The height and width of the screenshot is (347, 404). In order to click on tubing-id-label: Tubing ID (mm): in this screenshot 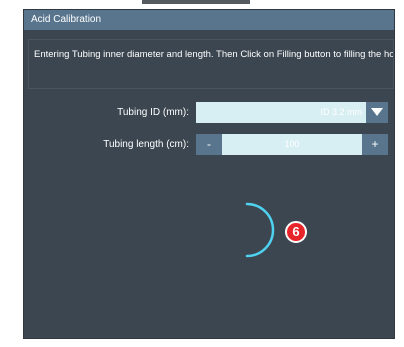, I will do `click(153, 112)`.